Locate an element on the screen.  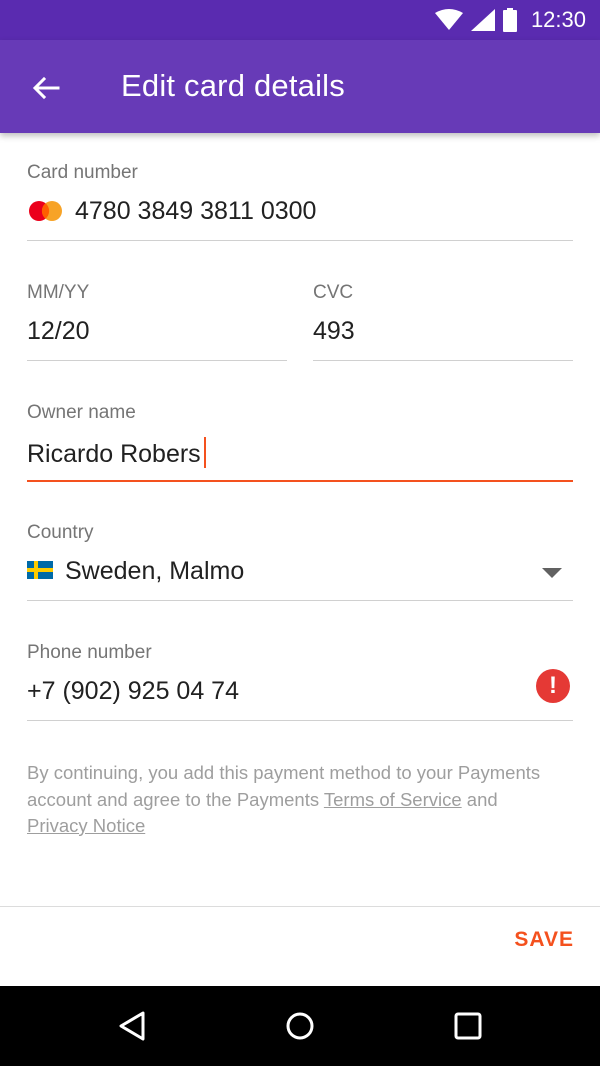
app-bar: Edit card details is located at coordinates (300, 86).